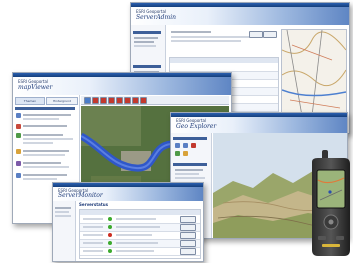 The image size is (353, 263). Describe the element at coordinates (128, 194) in the screenshot. I see `app-header: ESRI Geoportal ServerMonitor` at that location.